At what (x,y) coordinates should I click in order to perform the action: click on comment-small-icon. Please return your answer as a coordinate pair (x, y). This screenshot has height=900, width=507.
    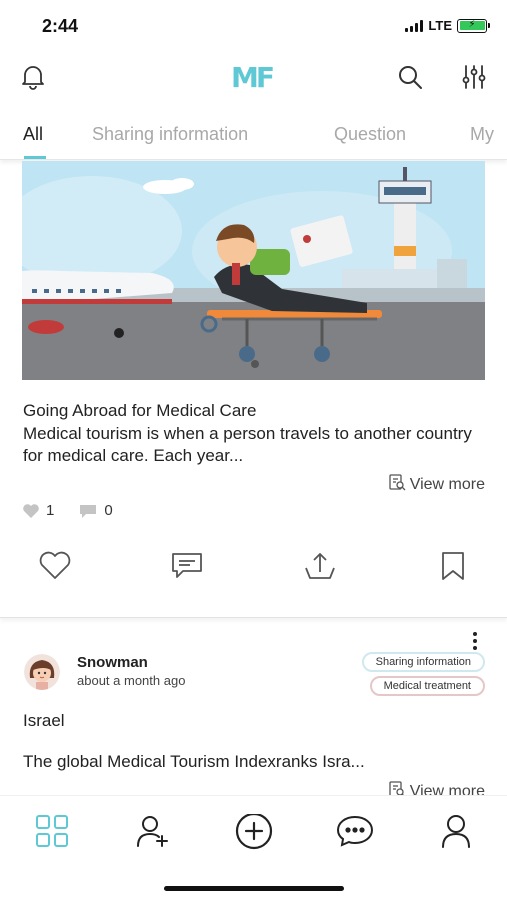
    Looking at the image, I should click on (88, 511).